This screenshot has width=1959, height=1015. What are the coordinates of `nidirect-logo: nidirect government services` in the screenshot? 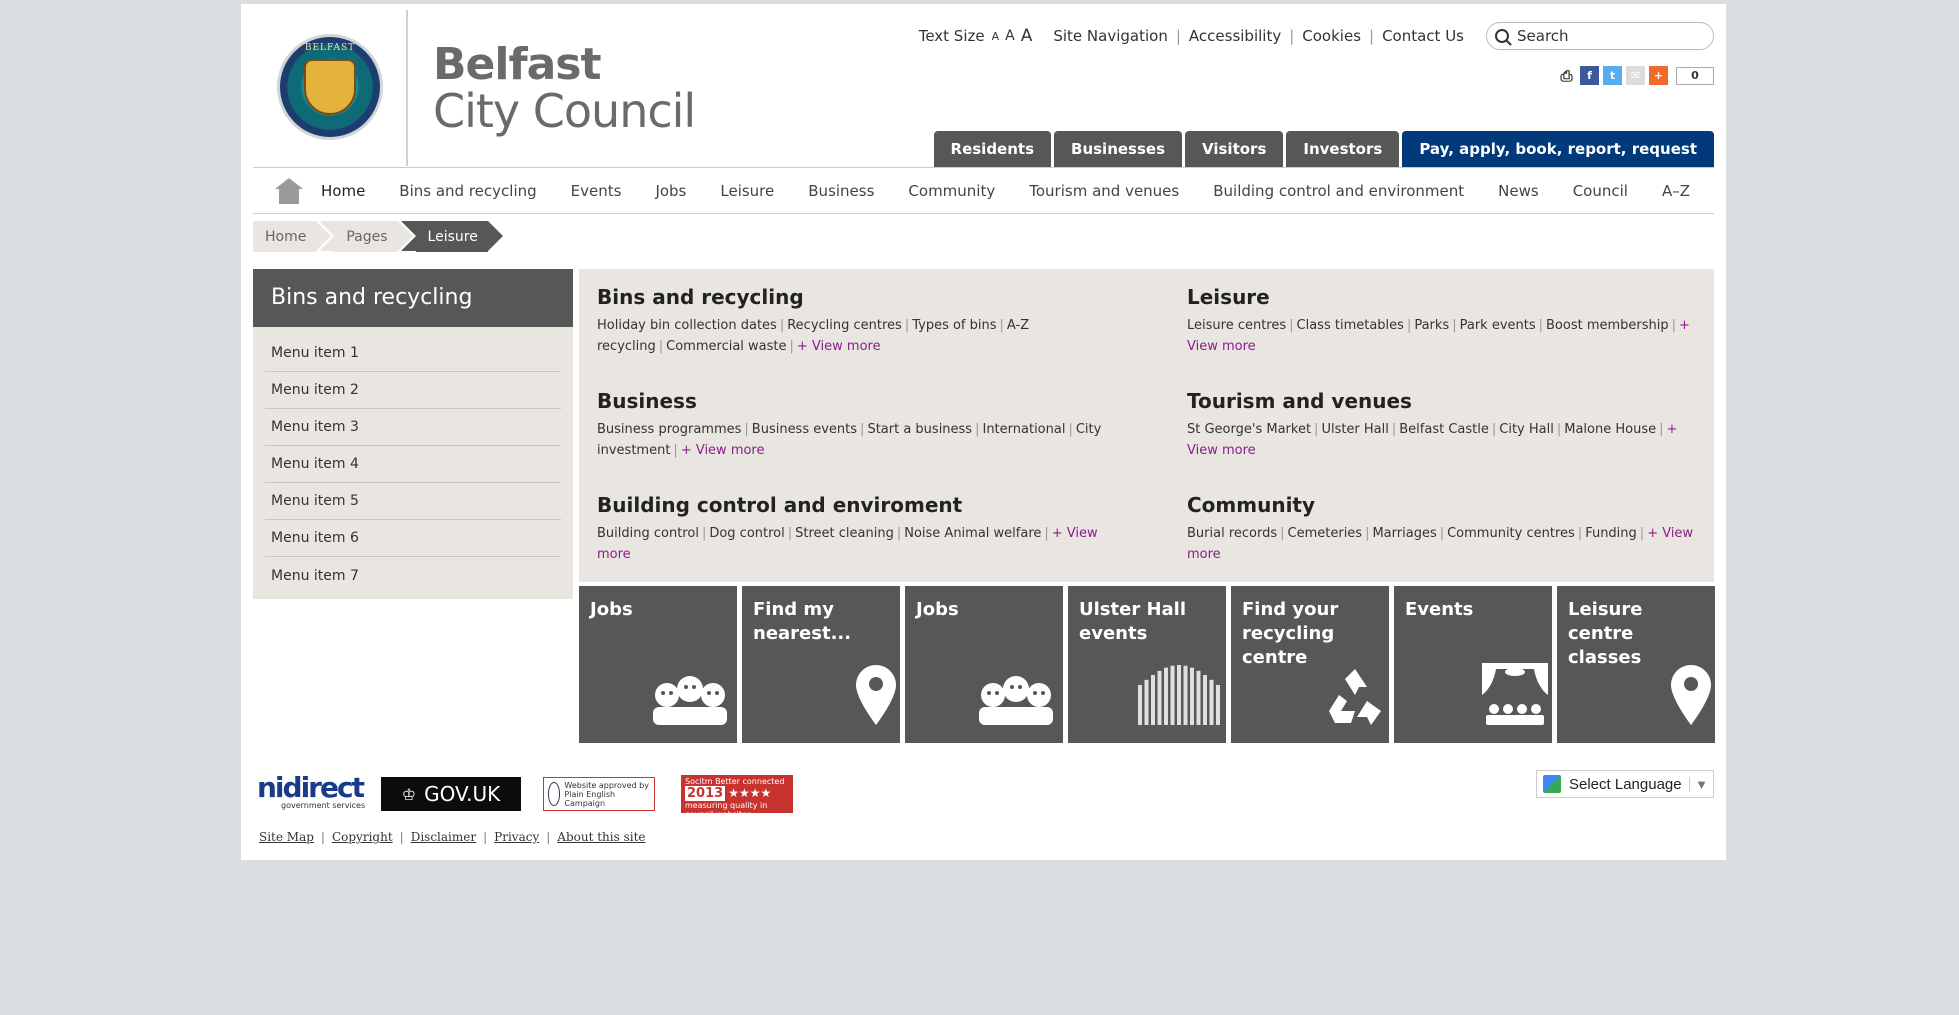 It's located at (313, 794).